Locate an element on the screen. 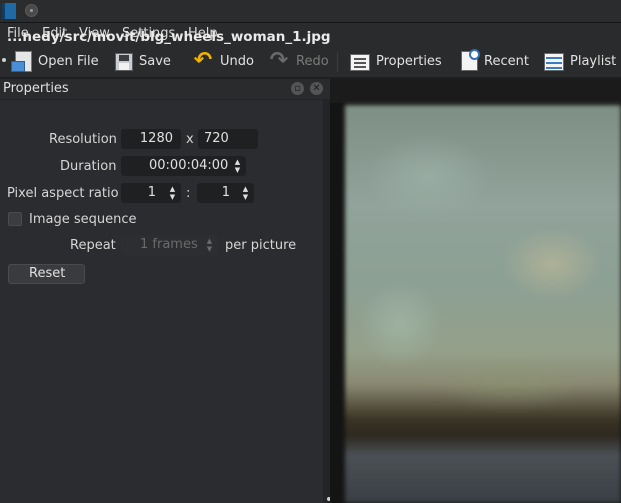 The width and height of the screenshot is (621, 503). undo-icon: ↶ is located at coordinates (203, 60).